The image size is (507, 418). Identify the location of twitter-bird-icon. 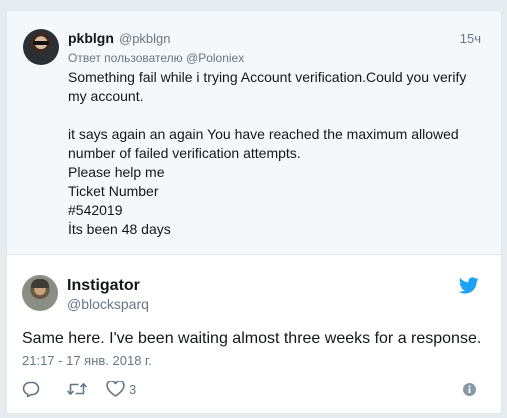
(469, 285).